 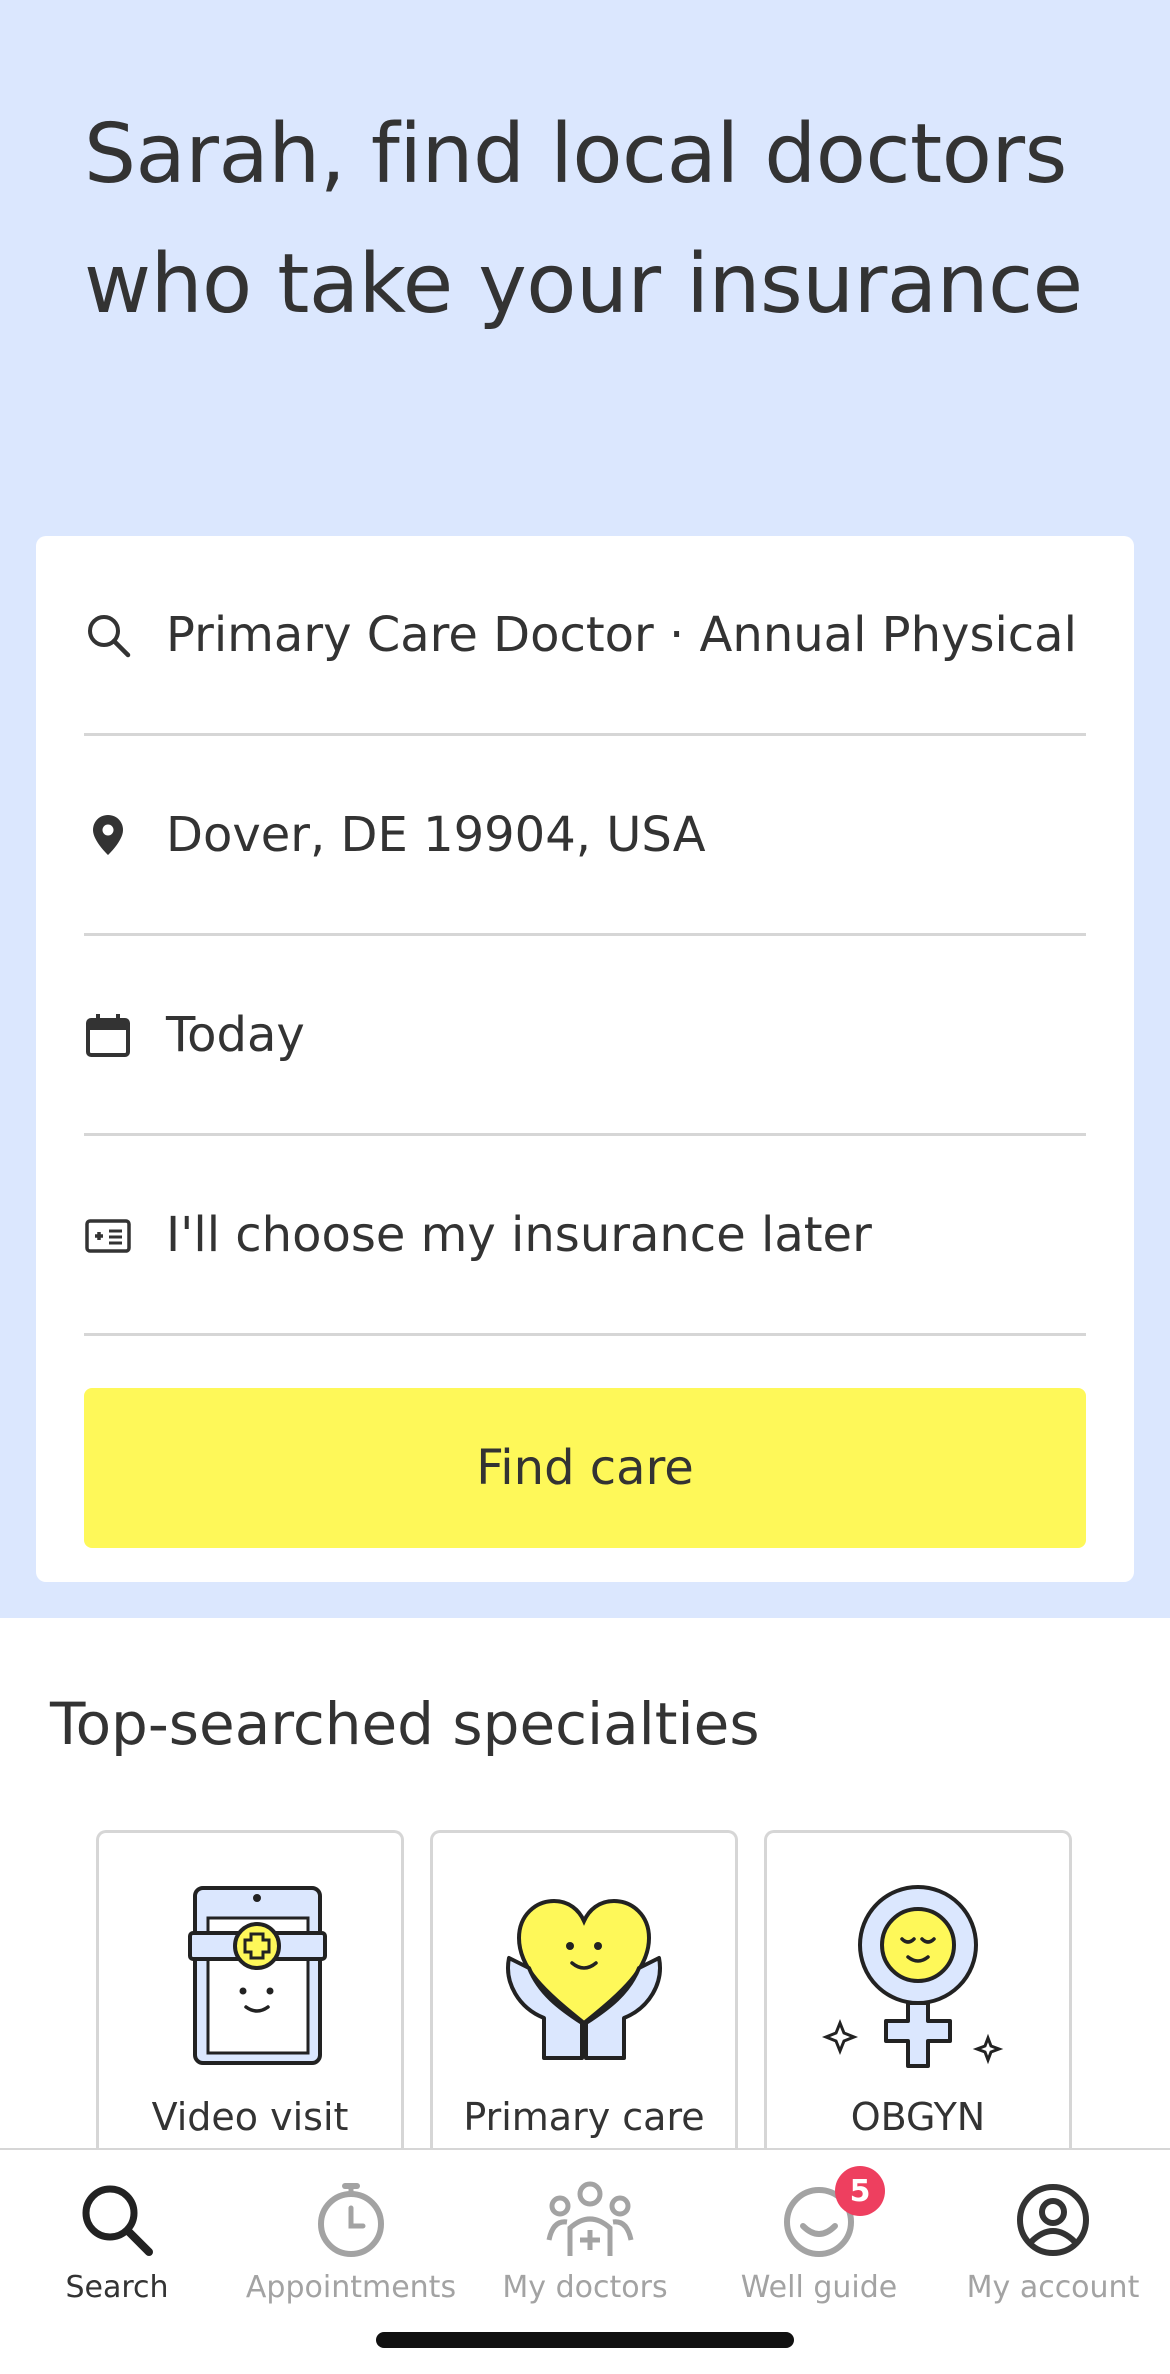 I want to click on tab-my-doctors: My doctors, so click(x=585, y=2255).